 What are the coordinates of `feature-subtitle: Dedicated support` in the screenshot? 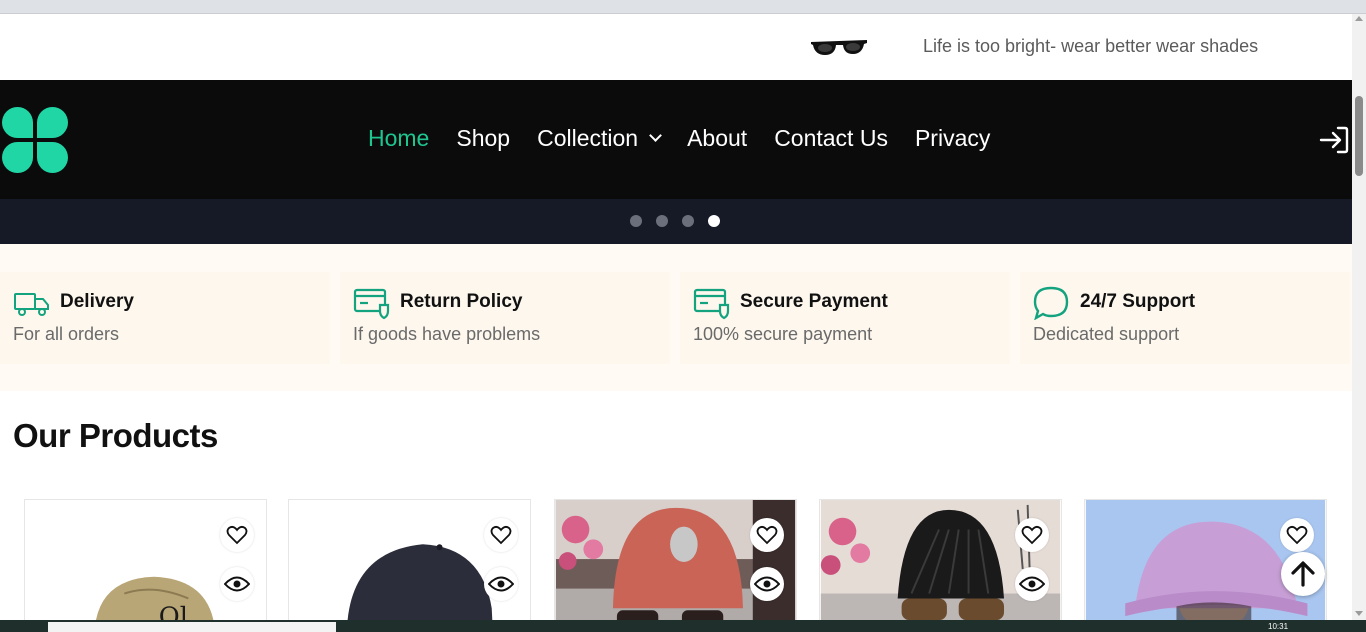 It's located at (1106, 334).